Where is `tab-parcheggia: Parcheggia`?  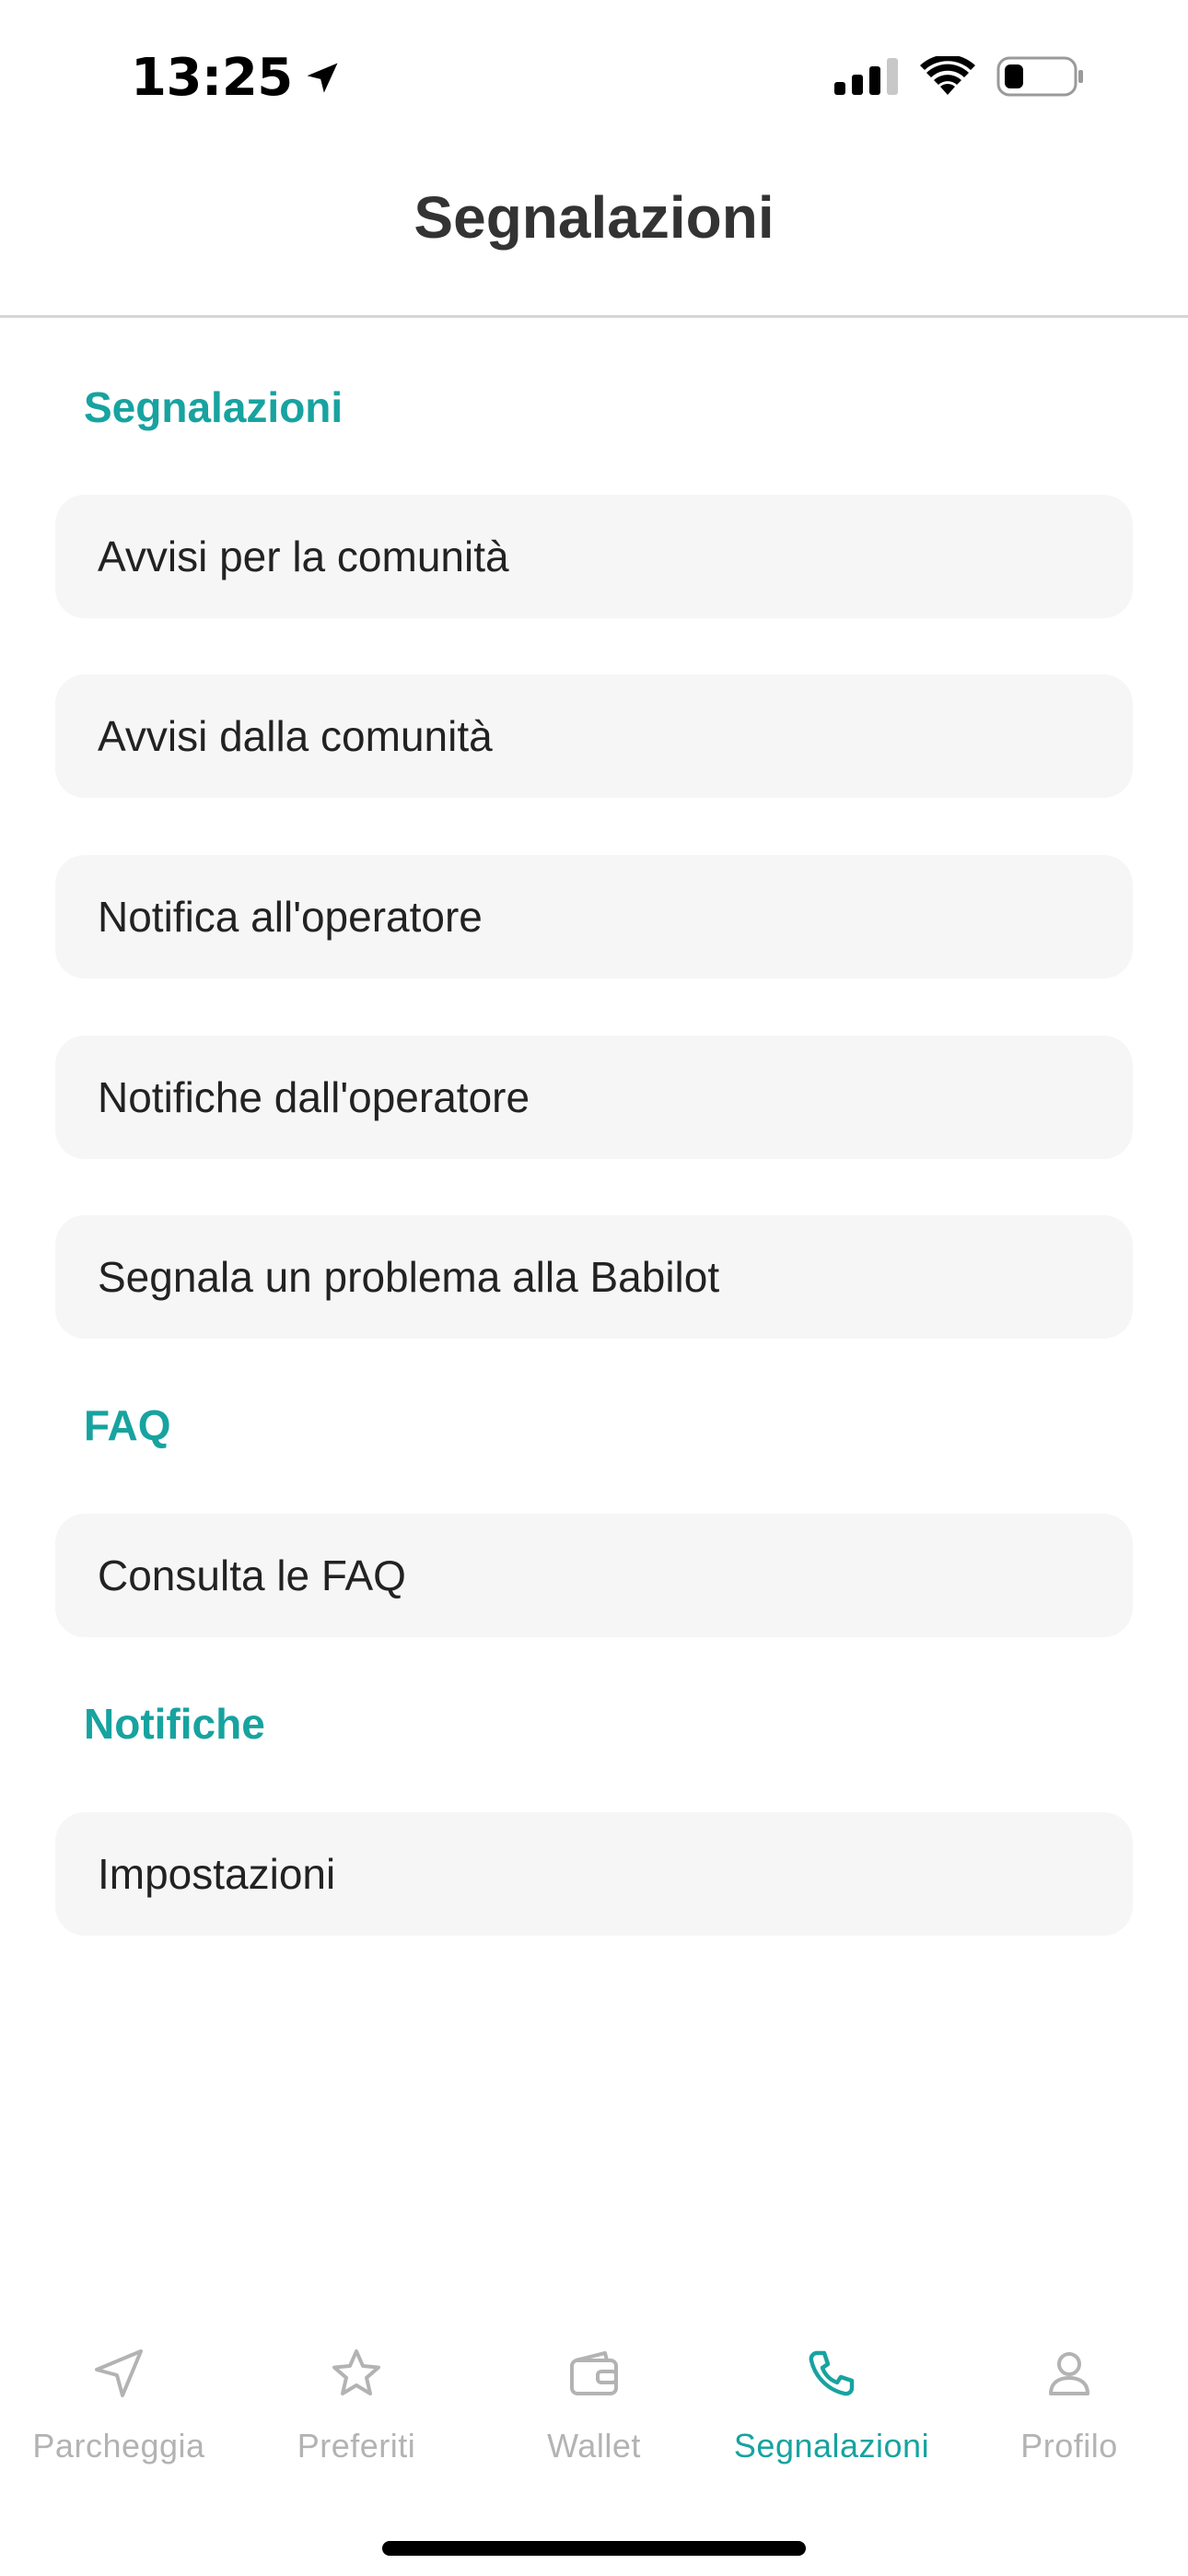
tab-parcheggia: Parcheggia is located at coordinates (119, 2414).